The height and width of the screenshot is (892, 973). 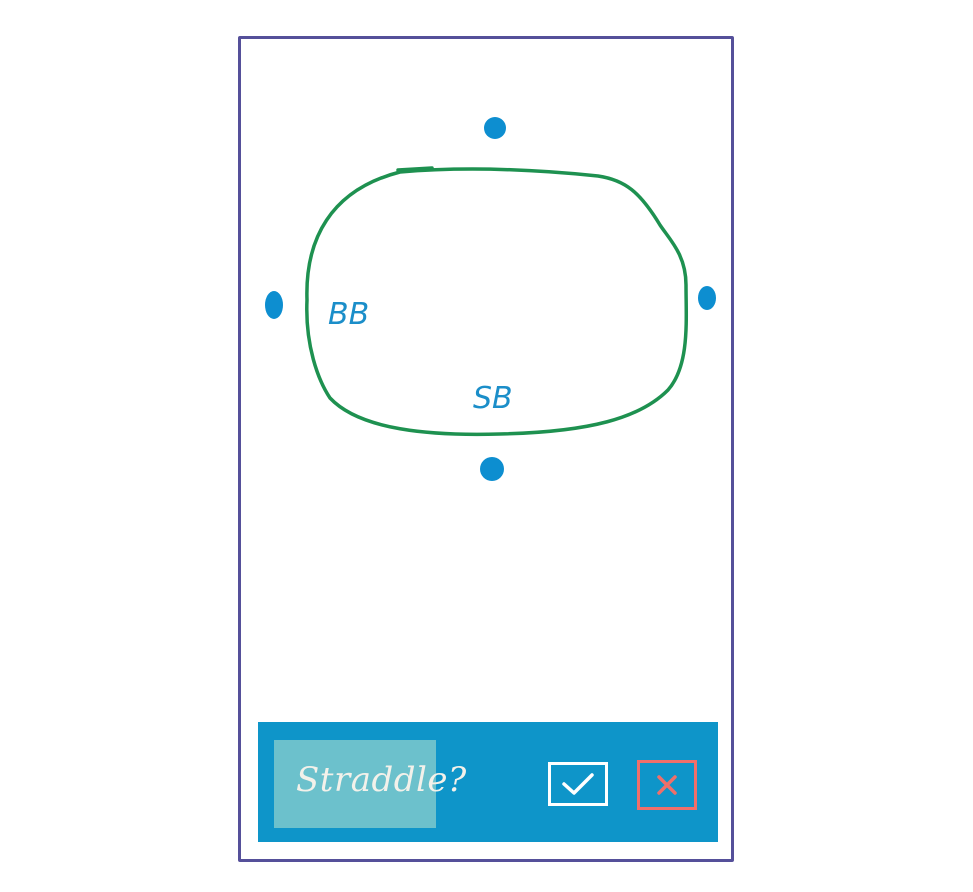 I want to click on cancel-straddle-button, so click(x=667, y=785).